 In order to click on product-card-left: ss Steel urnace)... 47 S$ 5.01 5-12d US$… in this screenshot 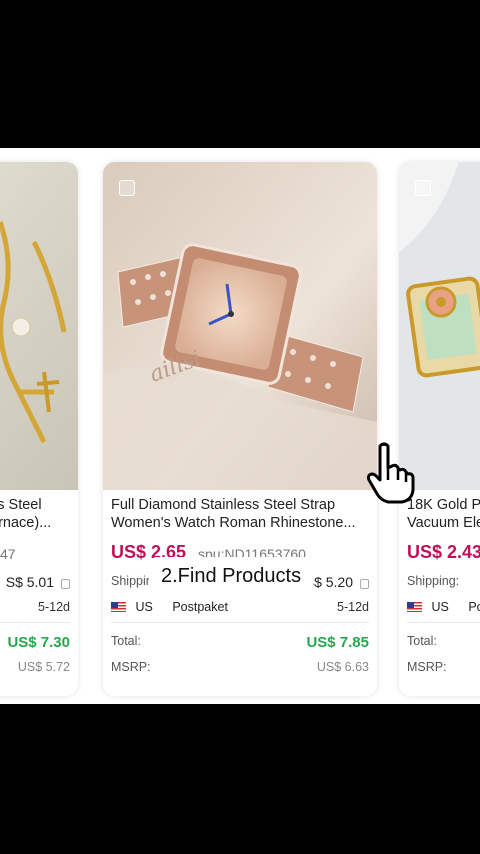, I will do `click(39, 429)`.